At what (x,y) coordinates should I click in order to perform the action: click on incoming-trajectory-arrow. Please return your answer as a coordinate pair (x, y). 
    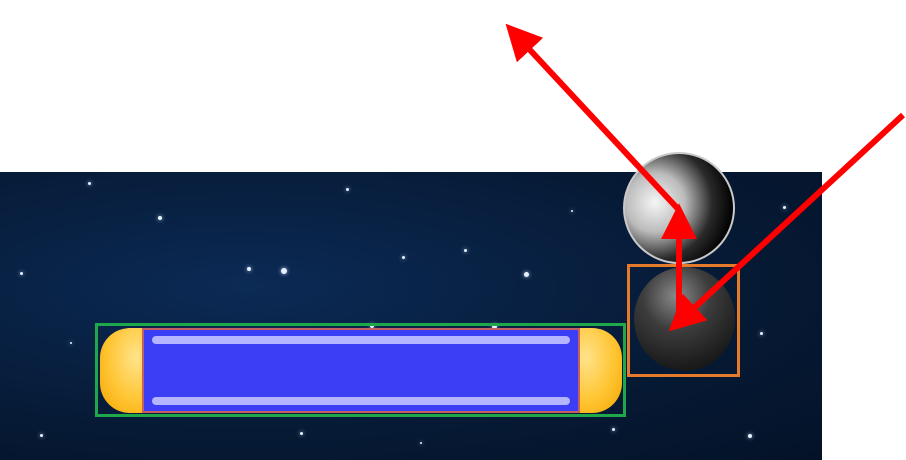
    Looking at the image, I should click on (787, 222).